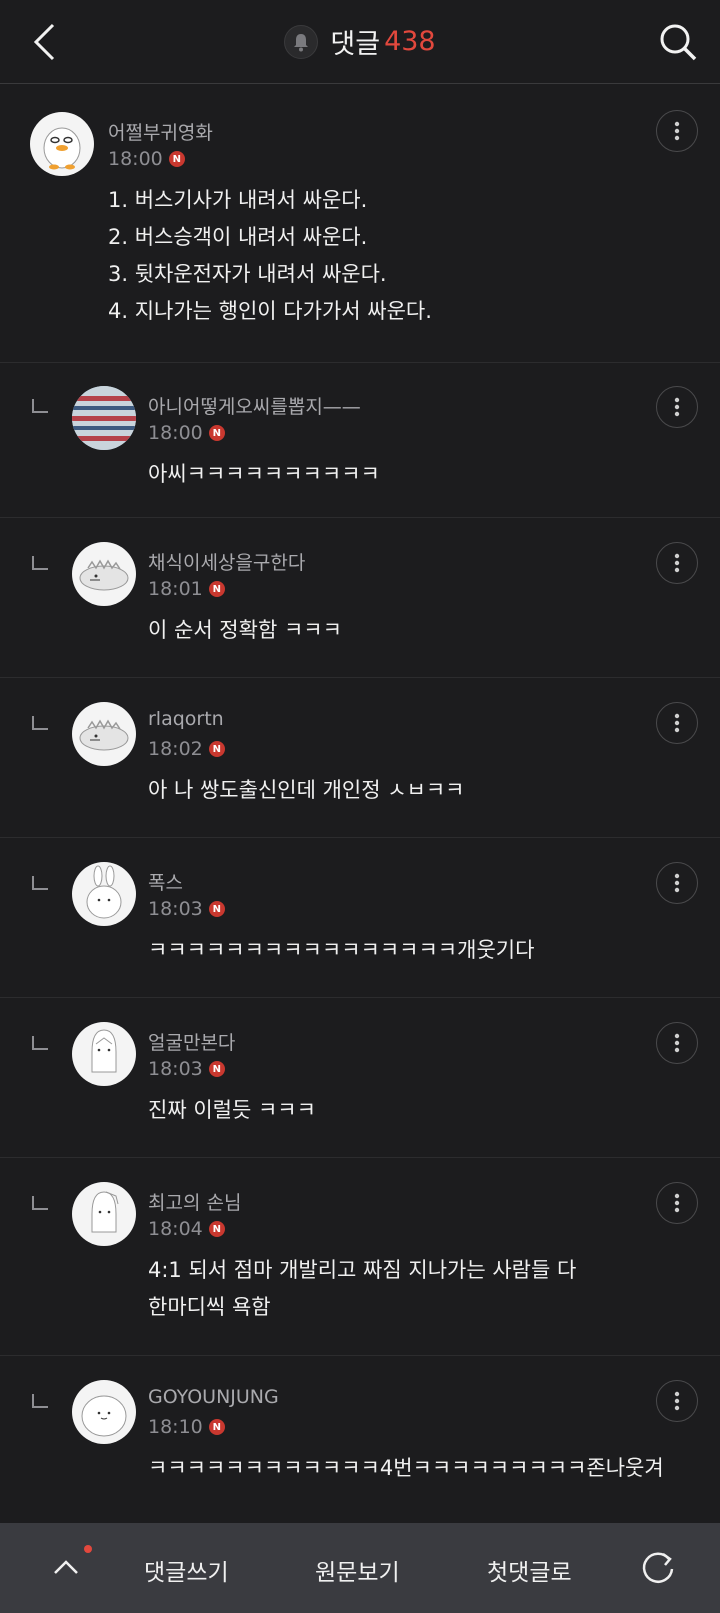 The height and width of the screenshot is (1613, 720). Describe the element at coordinates (341, 950) in the screenshot. I see `comment-text: ㅋㅋㅋㅋㅋㅋㅋㅋㅋㅋㅋㅋㅋㅋㅋㅋ개웃기다` at that location.